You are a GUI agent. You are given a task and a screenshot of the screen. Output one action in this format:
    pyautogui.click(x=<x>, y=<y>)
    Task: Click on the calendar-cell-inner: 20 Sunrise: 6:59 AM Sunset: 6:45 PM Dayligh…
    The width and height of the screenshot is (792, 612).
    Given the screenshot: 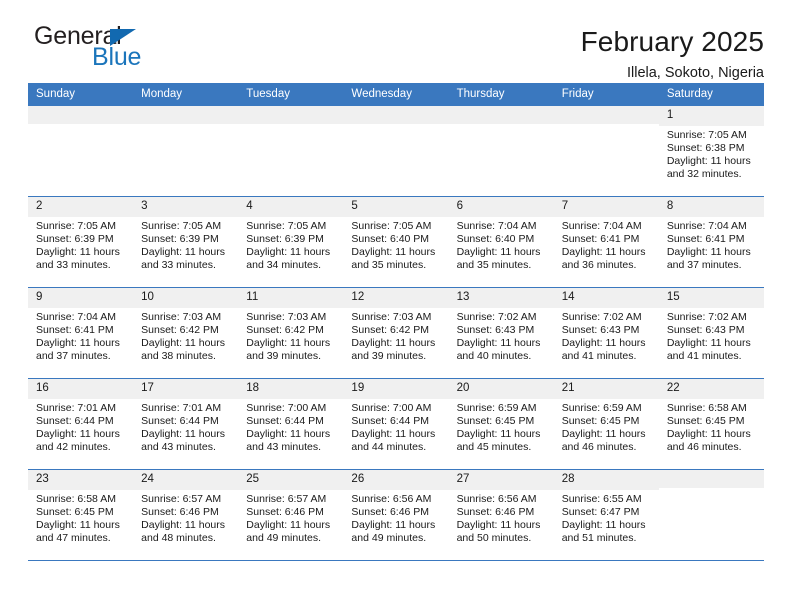 What is the action you would take?
    pyautogui.click(x=501, y=424)
    